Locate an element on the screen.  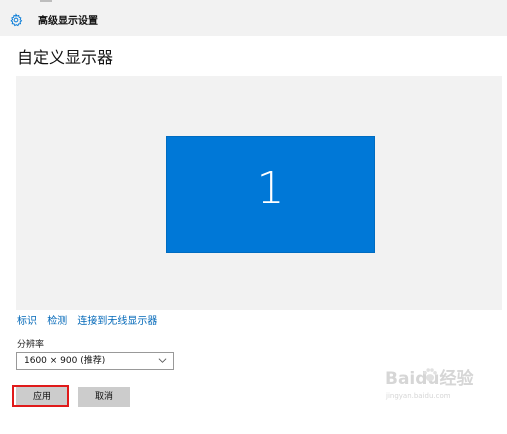
monitor-tile-1: 1 is located at coordinates (270, 194).